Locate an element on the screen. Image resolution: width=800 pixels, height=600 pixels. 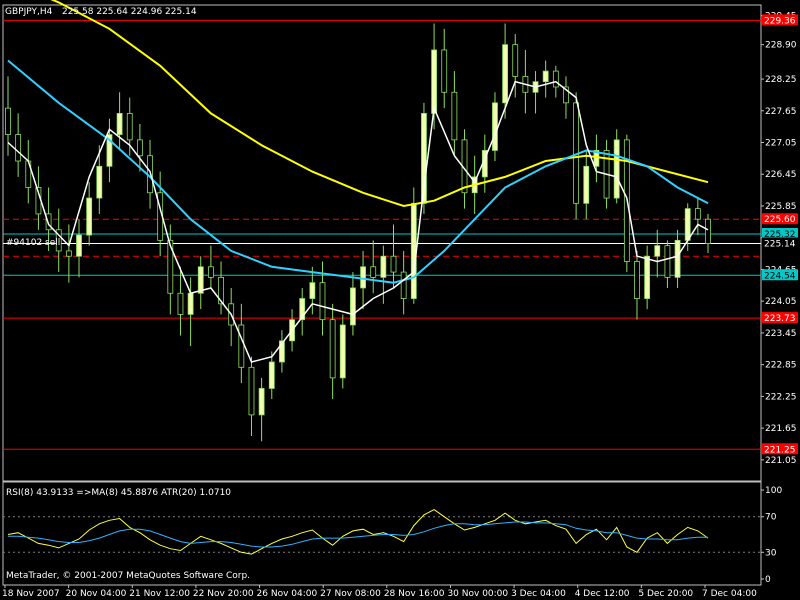
price-tag-label: 221.25 is located at coordinates (780, 450).